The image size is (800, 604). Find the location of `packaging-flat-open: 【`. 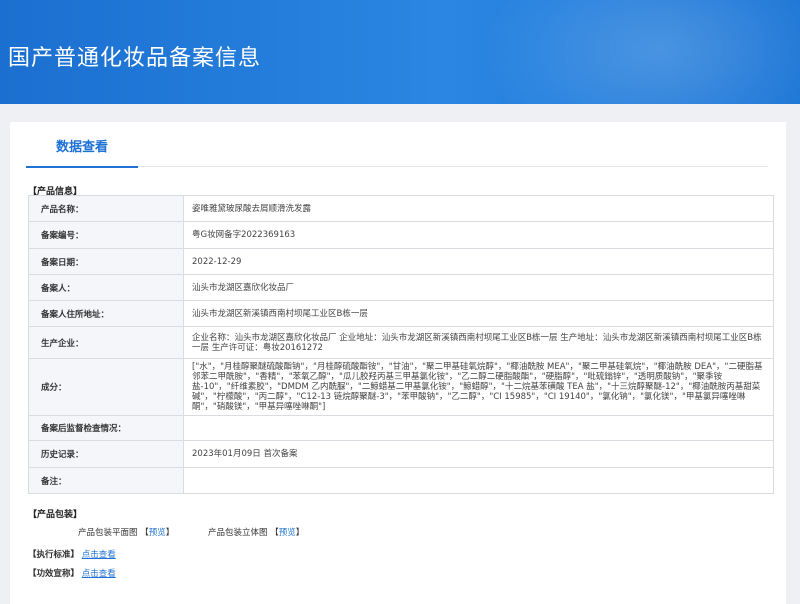

packaging-flat-open: 【 is located at coordinates (144, 533).